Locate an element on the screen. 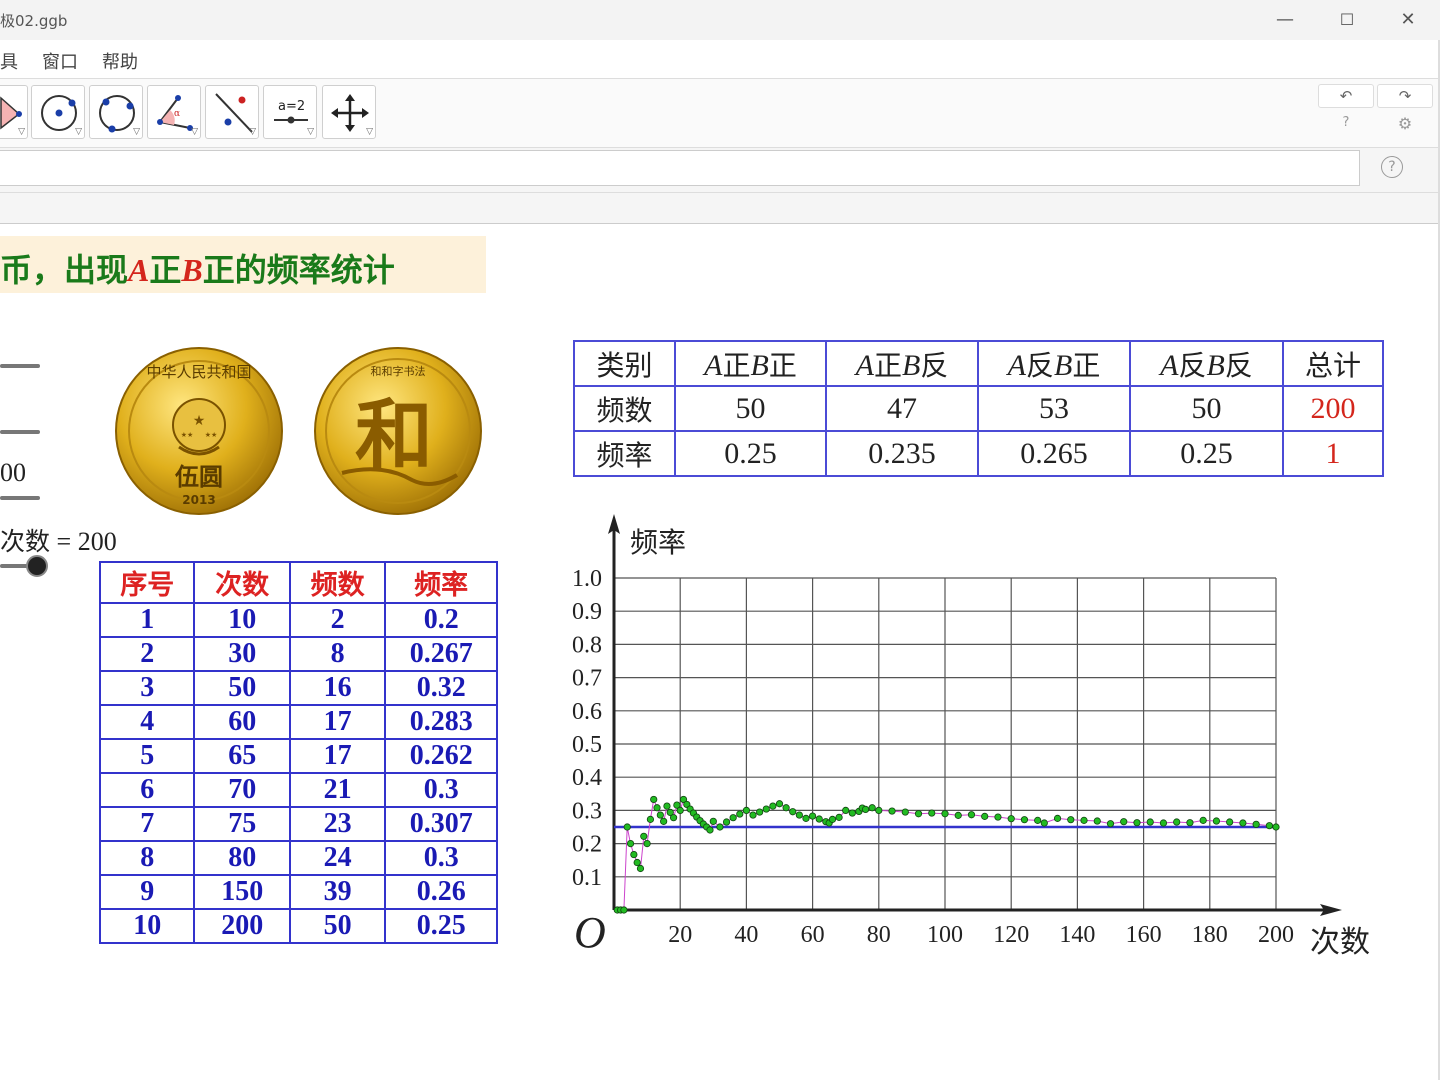 The width and height of the screenshot is (1440, 1080). angle-measure-button: α ▽ is located at coordinates (174, 112).